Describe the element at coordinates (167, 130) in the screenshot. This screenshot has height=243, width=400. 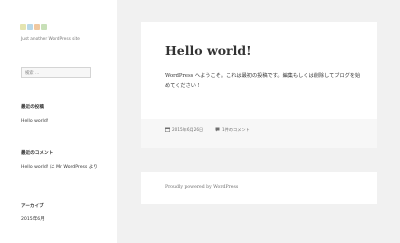
I see `calendar-icon` at that location.